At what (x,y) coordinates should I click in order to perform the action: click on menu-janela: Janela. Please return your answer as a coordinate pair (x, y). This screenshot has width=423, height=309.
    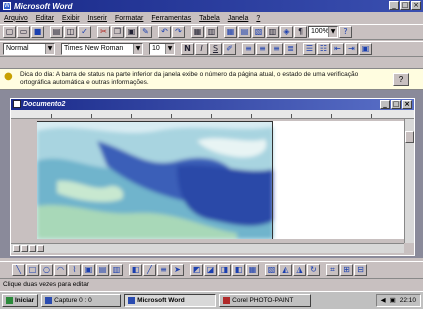
    Looking at the image, I should click on (238, 18).